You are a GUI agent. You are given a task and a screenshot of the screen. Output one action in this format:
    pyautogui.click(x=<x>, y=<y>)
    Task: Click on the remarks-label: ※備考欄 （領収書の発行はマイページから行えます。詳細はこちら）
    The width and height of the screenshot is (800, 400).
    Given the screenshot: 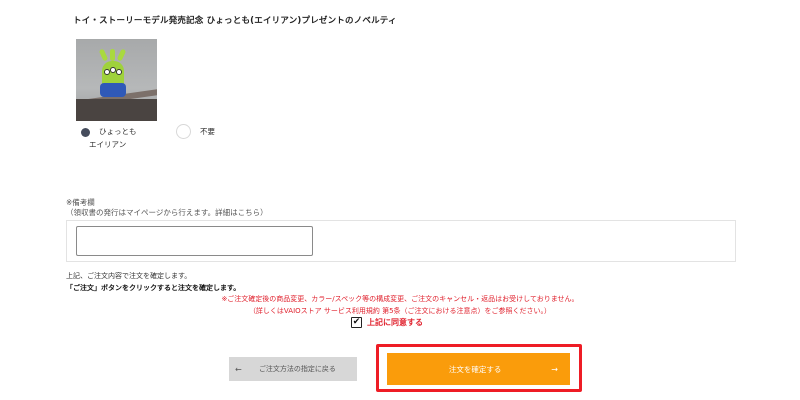 What is the action you would take?
    pyautogui.click(x=167, y=208)
    